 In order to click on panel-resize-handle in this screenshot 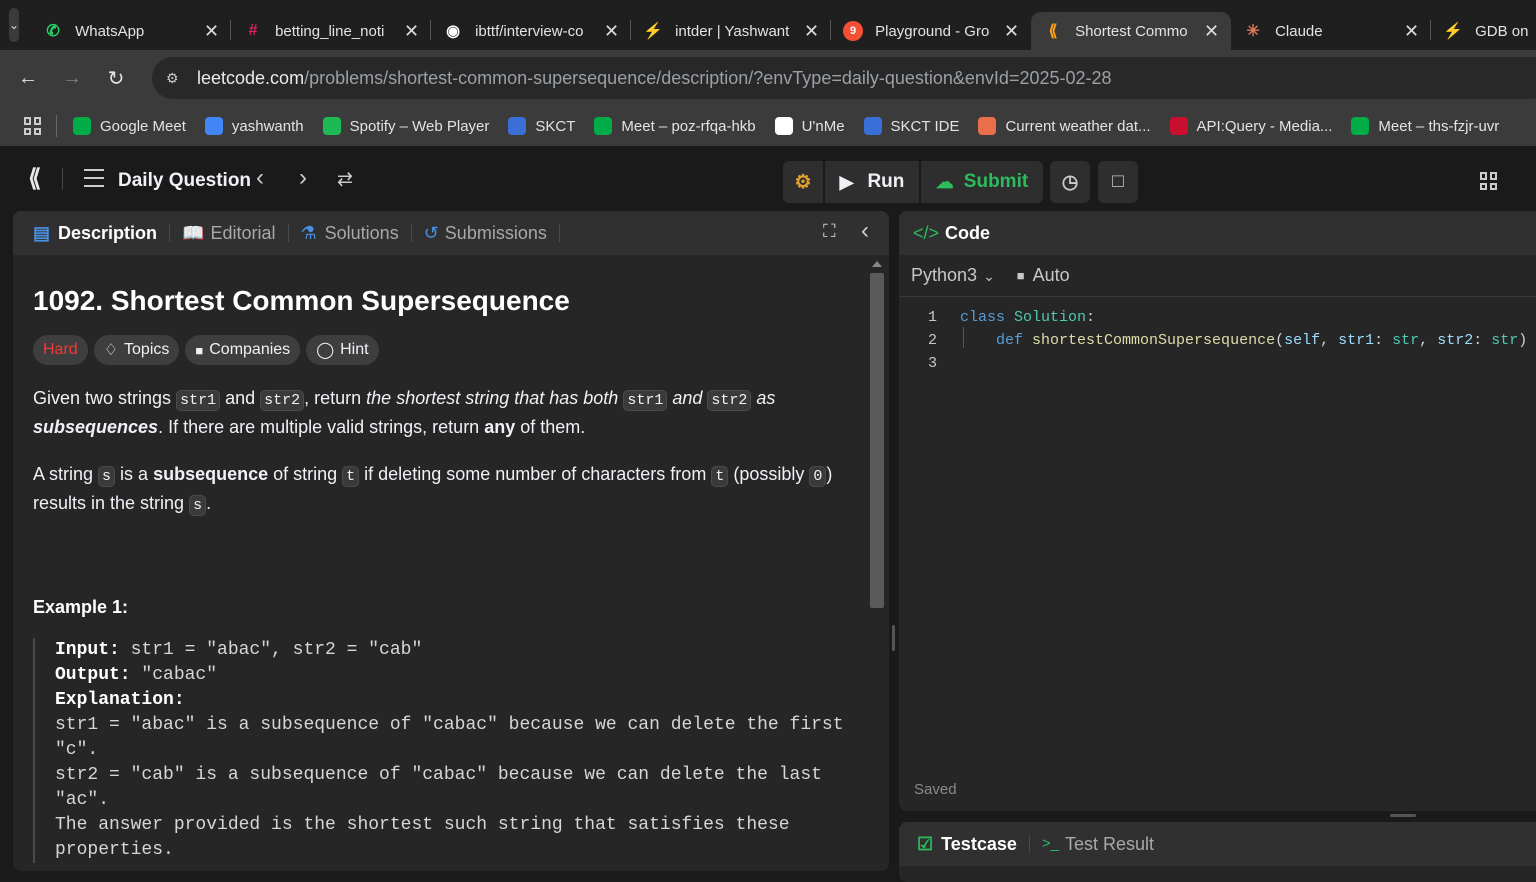, I will do `click(893, 638)`.